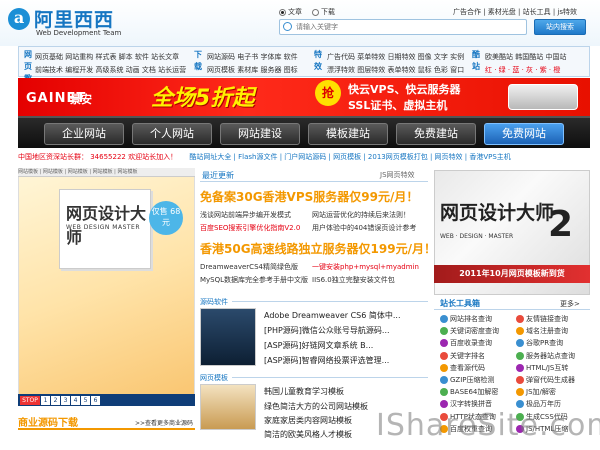 This screenshot has width=600, height=450. Describe the element at coordinates (460, 303) in the screenshot. I see `tools-title: 站长工具箱` at that location.